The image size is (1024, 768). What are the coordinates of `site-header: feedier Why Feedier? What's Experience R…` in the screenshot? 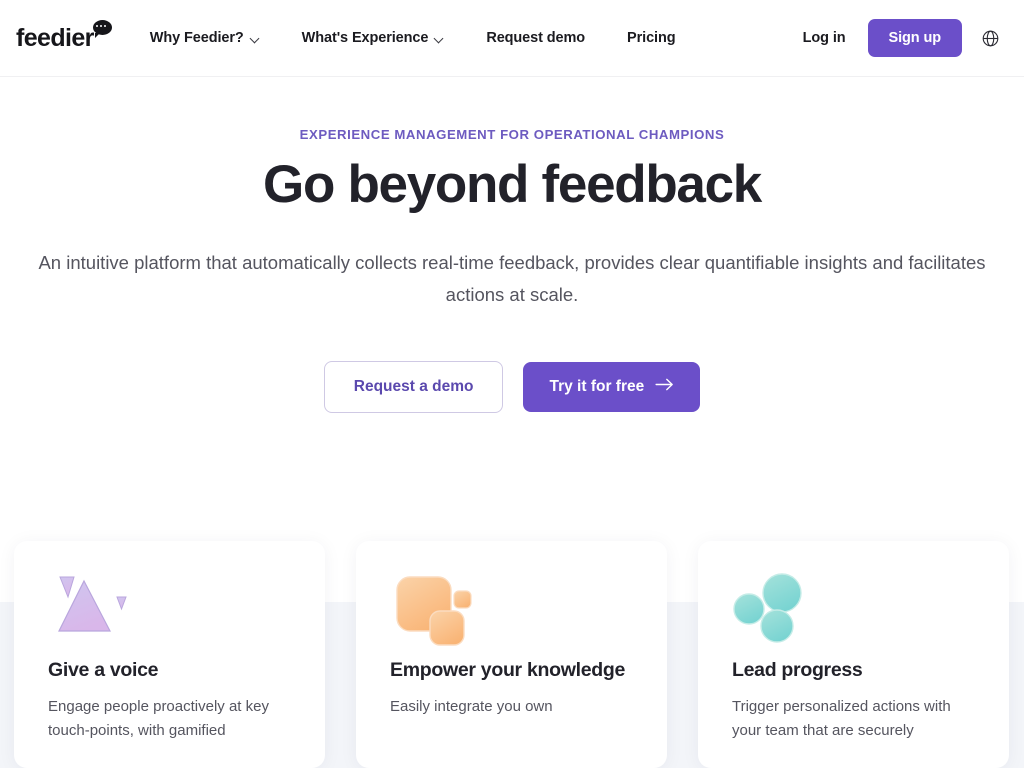 It's located at (512, 38).